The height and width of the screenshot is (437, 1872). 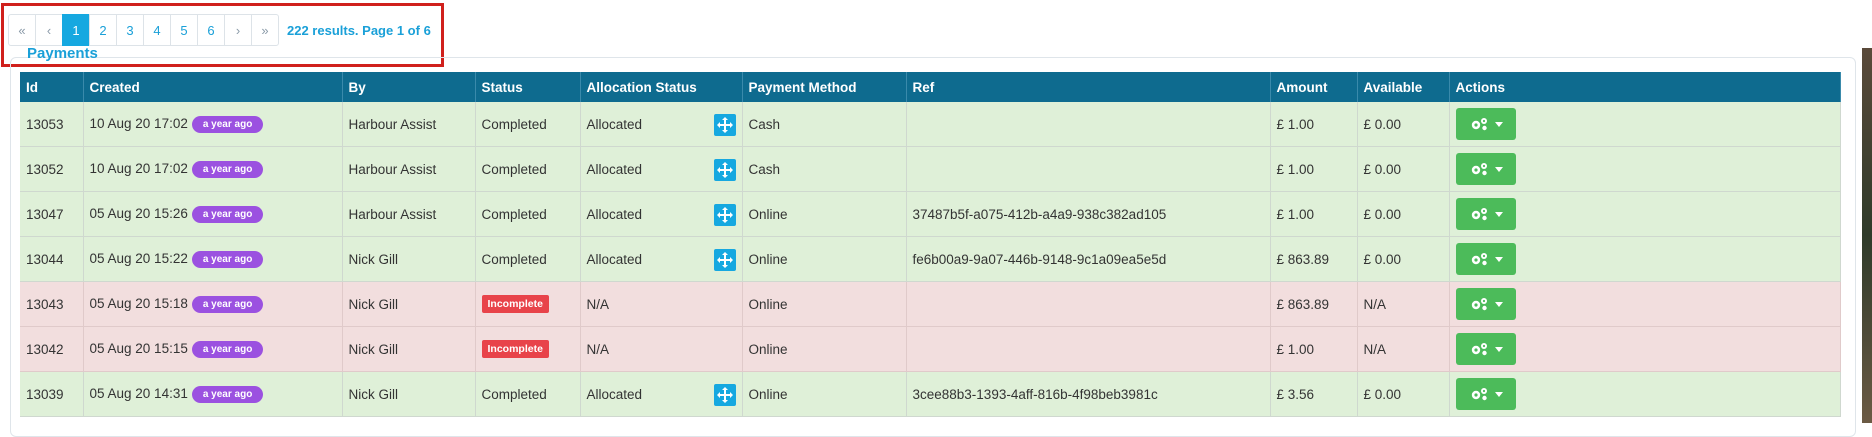 What do you see at coordinates (1403, 87) in the screenshot?
I see `column-header-available: Available` at bounding box center [1403, 87].